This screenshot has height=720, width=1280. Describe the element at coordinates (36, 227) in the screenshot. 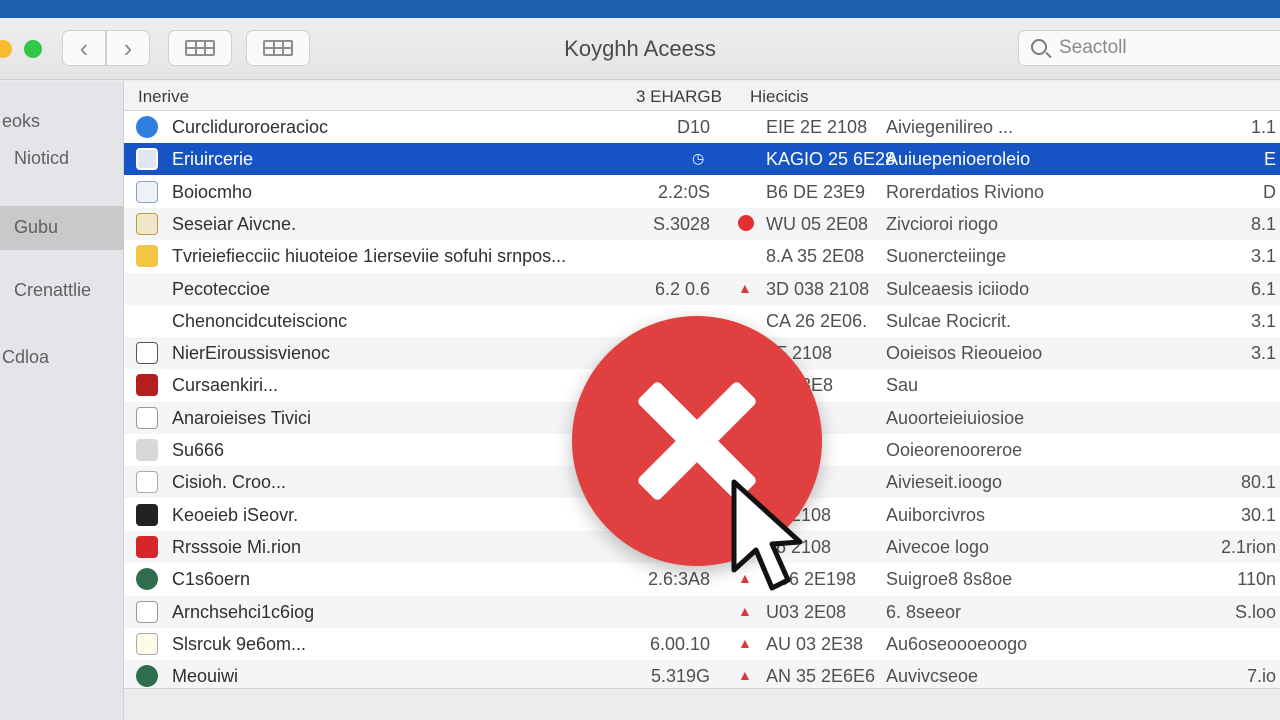

I see `sidebar-item-2: Gubu` at that location.